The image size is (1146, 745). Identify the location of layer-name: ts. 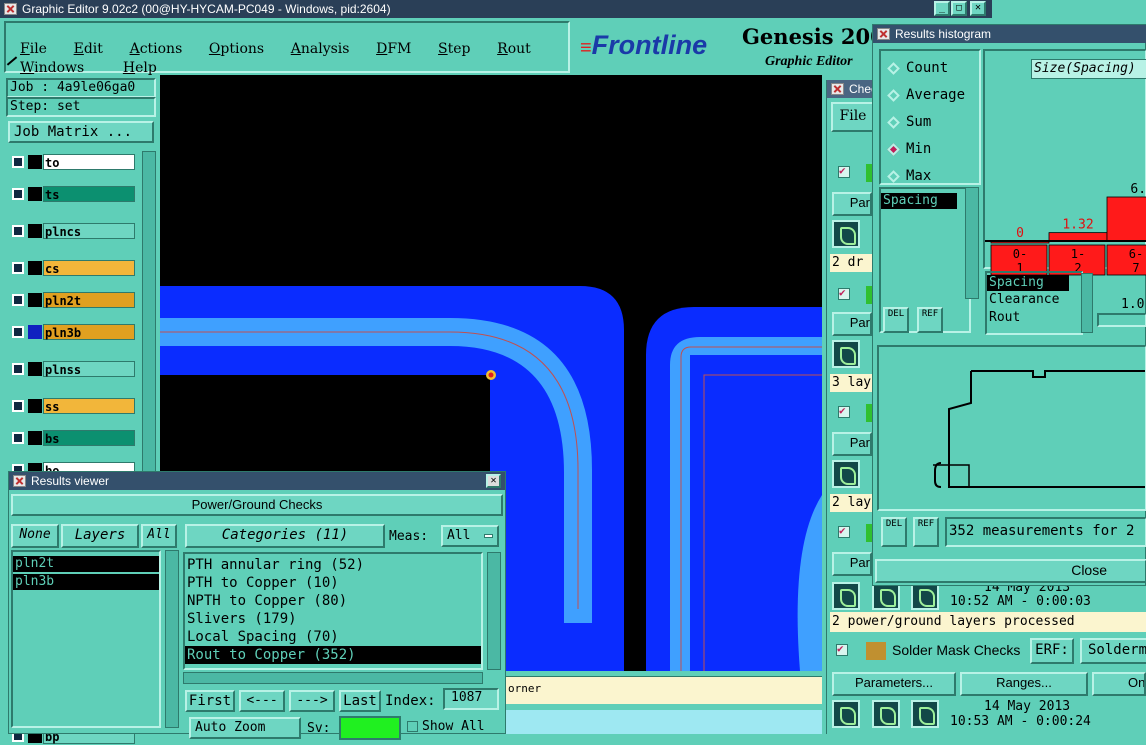
(89, 194).